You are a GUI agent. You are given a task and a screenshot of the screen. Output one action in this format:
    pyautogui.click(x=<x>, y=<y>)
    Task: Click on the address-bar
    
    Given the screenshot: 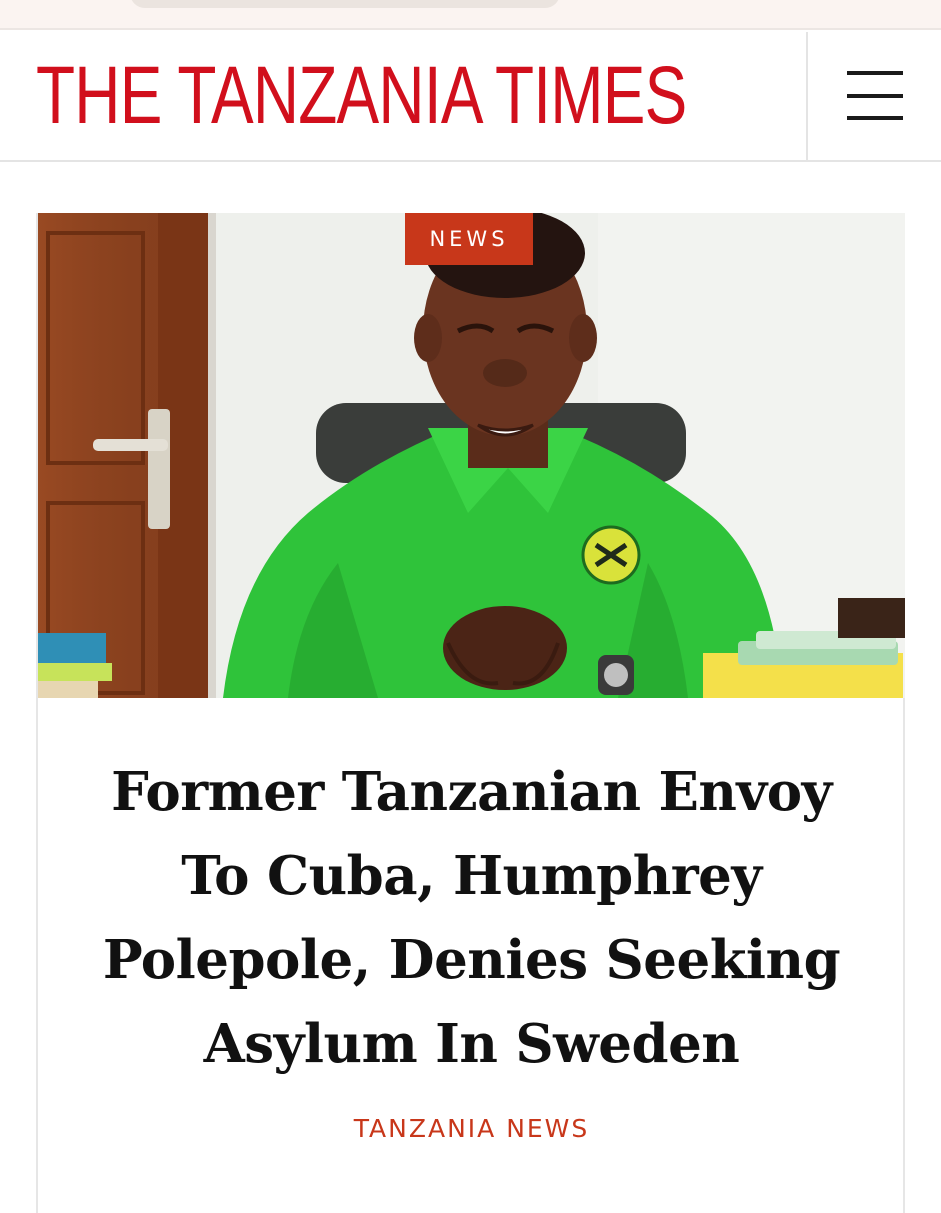 What is the action you would take?
    pyautogui.click(x=345, y=4)
    